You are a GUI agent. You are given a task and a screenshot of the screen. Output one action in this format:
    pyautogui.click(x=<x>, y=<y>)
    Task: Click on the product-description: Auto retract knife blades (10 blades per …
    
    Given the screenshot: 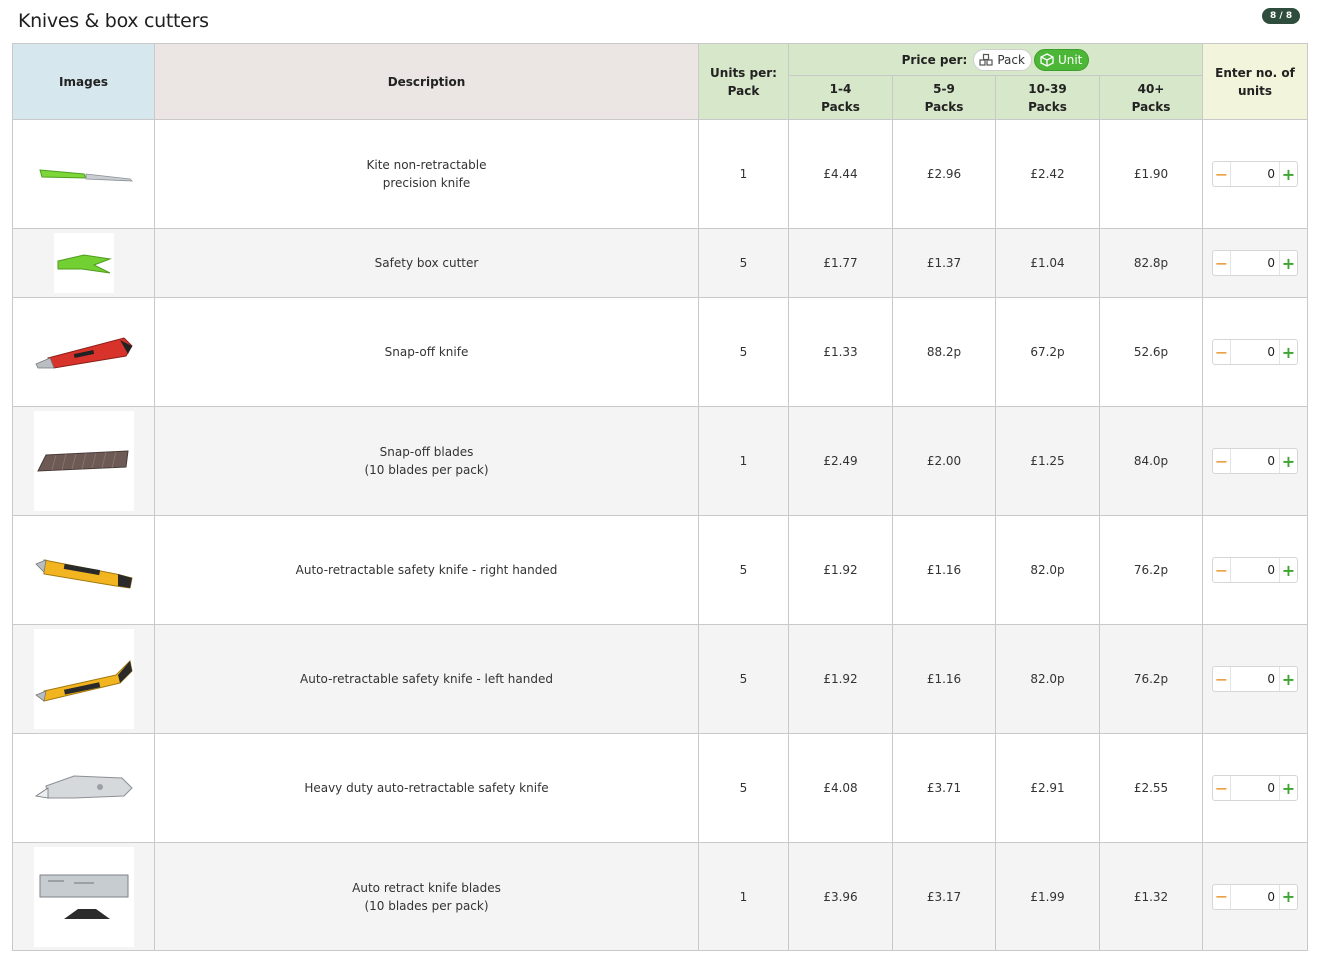 What is the action you would take?
    pyautogui.click(x=426, y=896)
    